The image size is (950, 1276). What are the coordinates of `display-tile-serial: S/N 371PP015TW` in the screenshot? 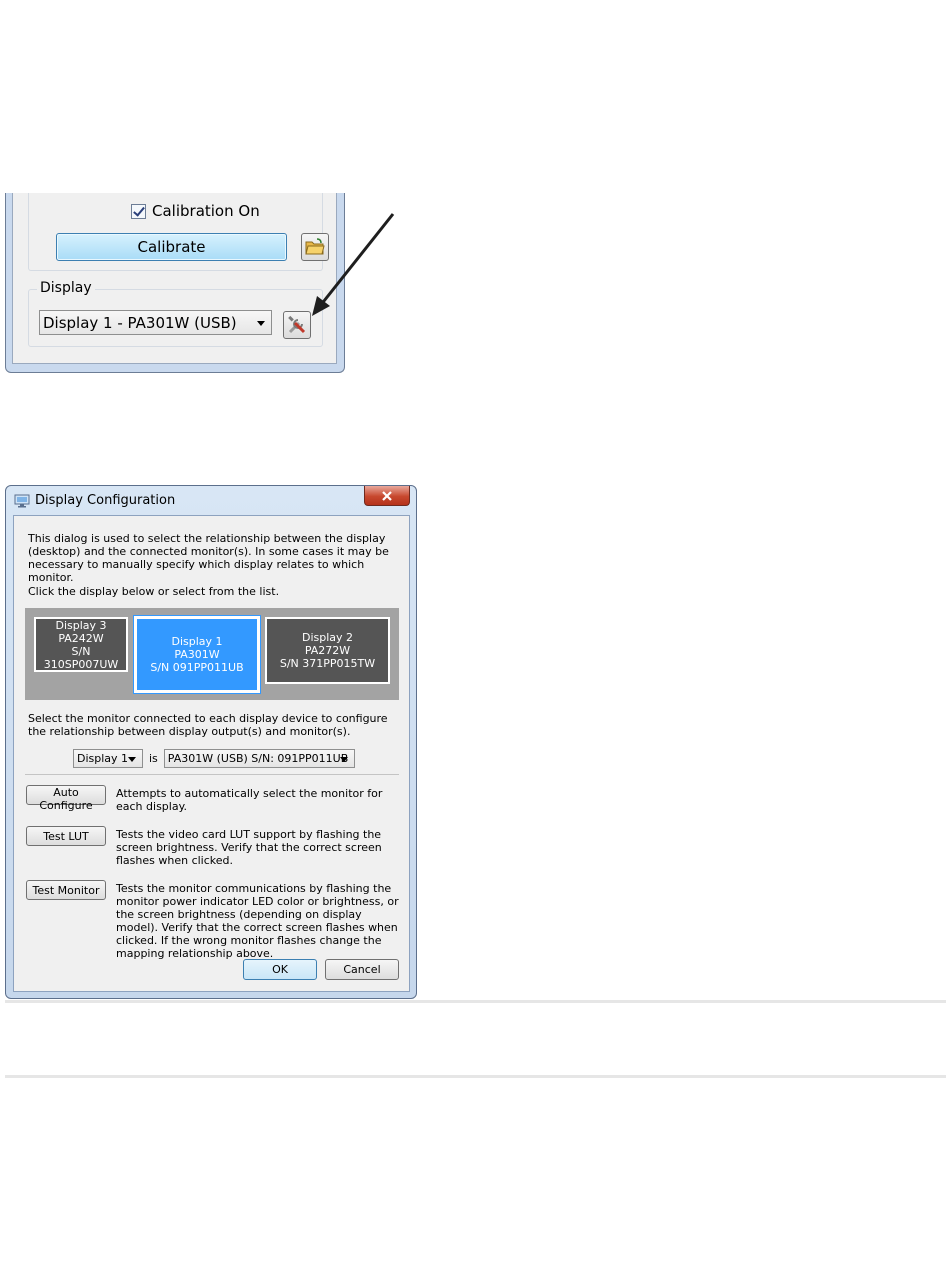 It's located at (327, 663).